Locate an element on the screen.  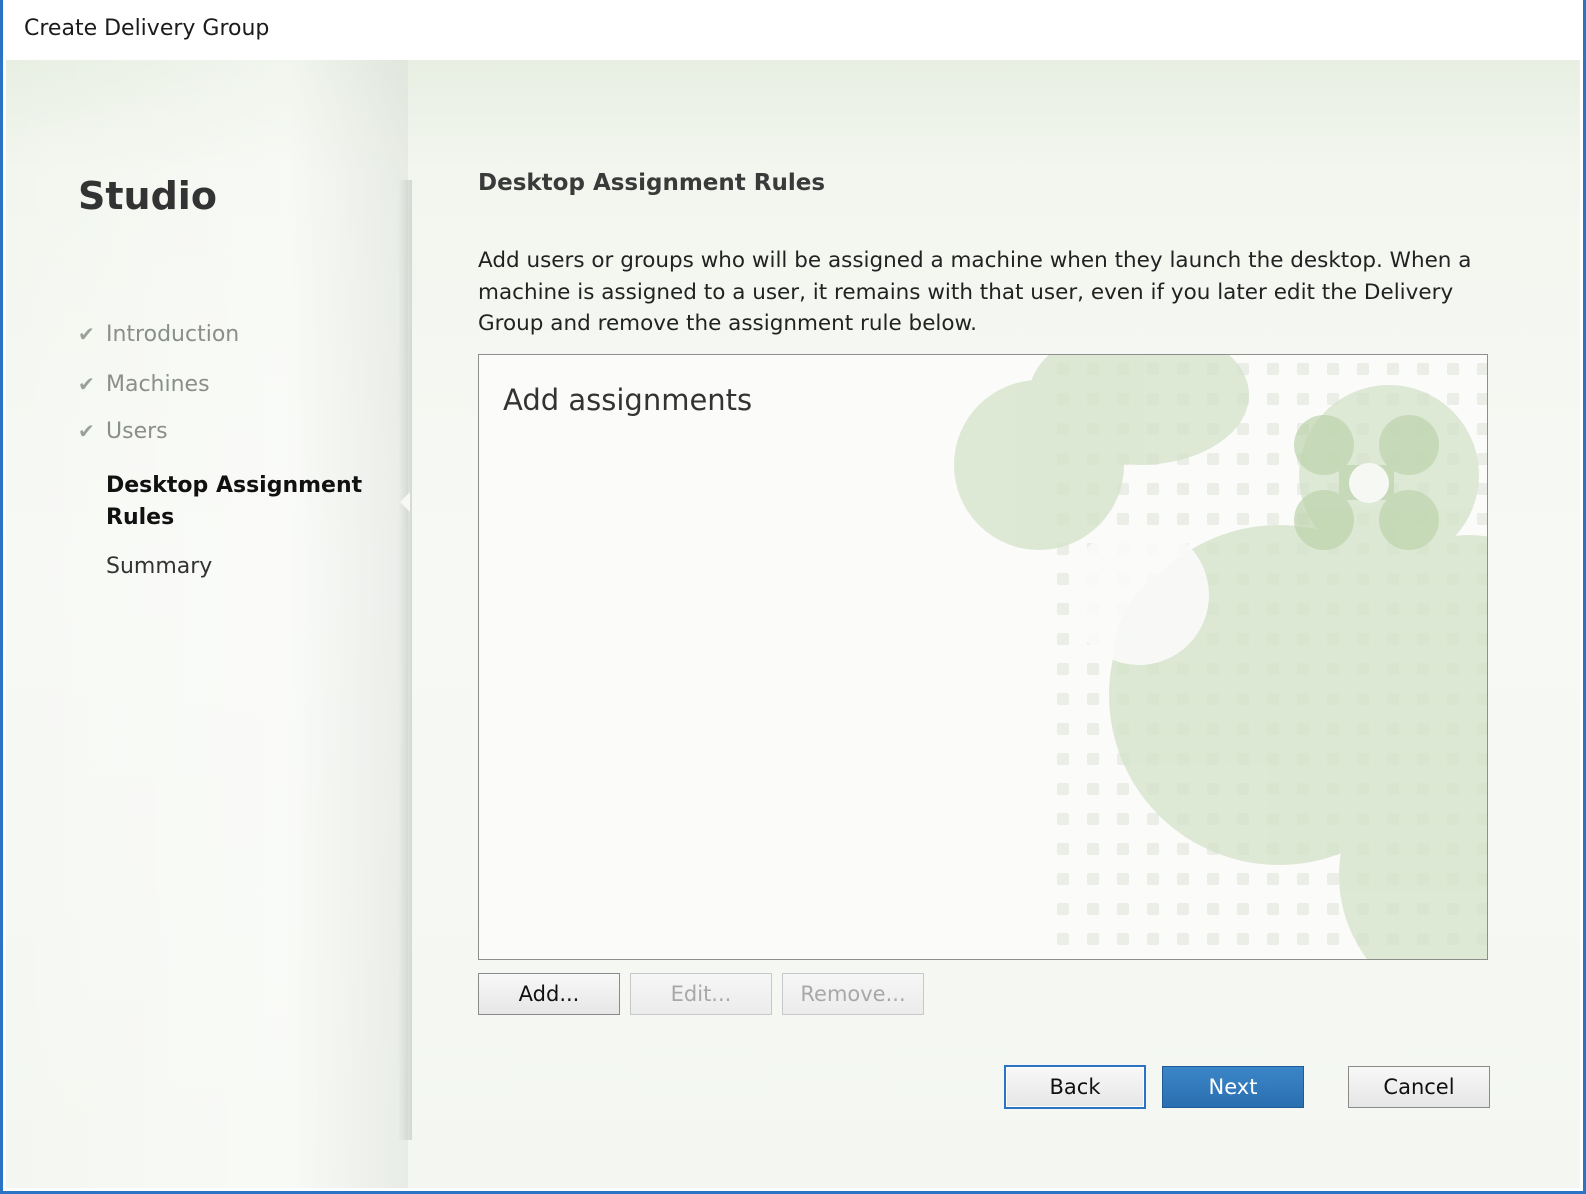
step-label: Desktop Assignment Rules is located at coordinates (234, 501).